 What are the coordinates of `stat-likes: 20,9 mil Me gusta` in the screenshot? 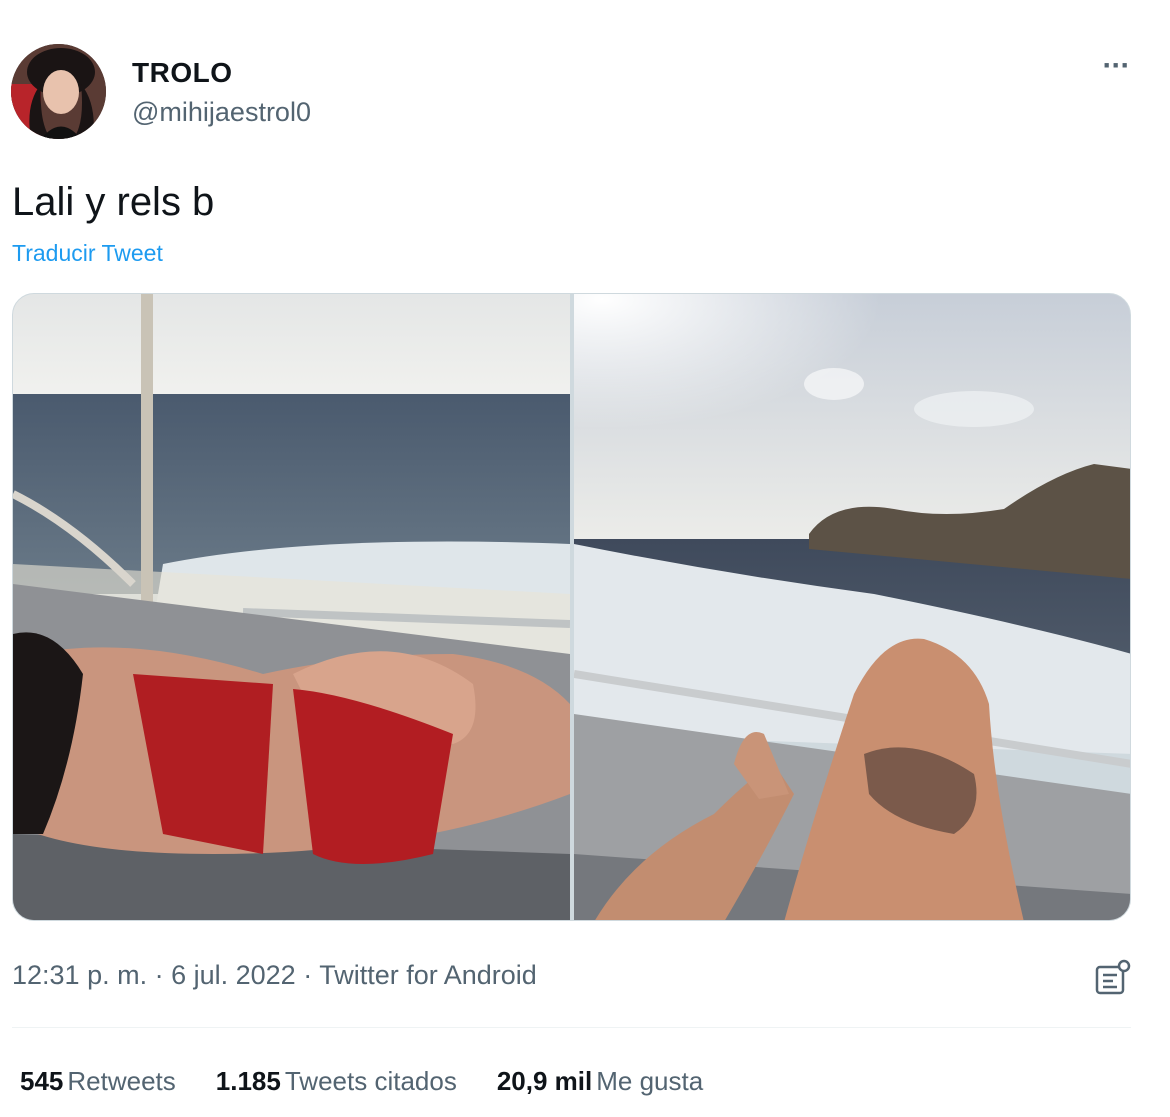 It's located at (600, 1081).